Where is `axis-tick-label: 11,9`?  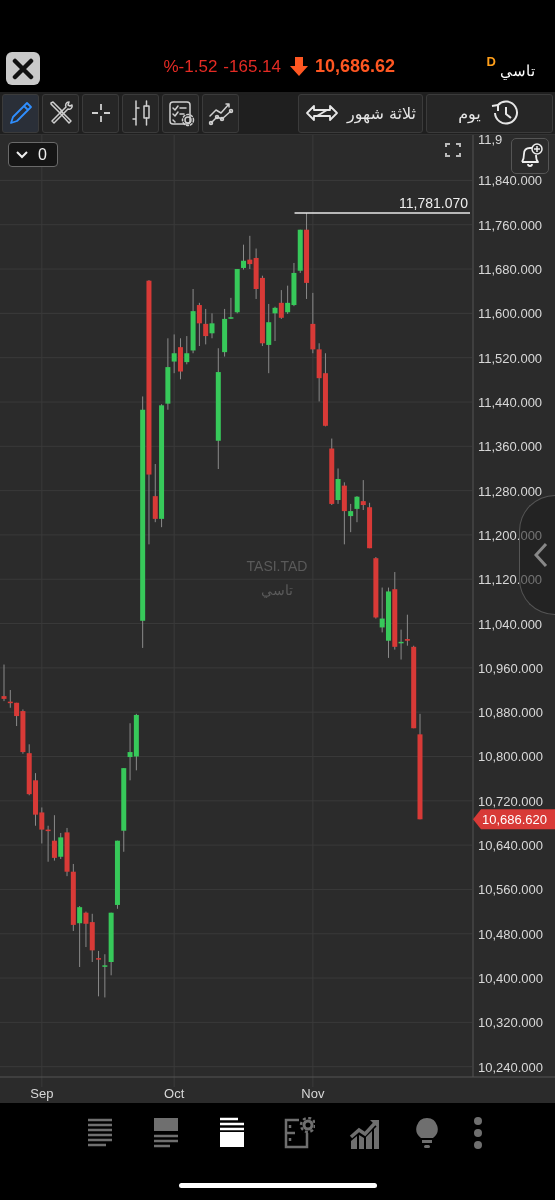 axis-tick-label: 11,9 is located at coordinates (490, 141).